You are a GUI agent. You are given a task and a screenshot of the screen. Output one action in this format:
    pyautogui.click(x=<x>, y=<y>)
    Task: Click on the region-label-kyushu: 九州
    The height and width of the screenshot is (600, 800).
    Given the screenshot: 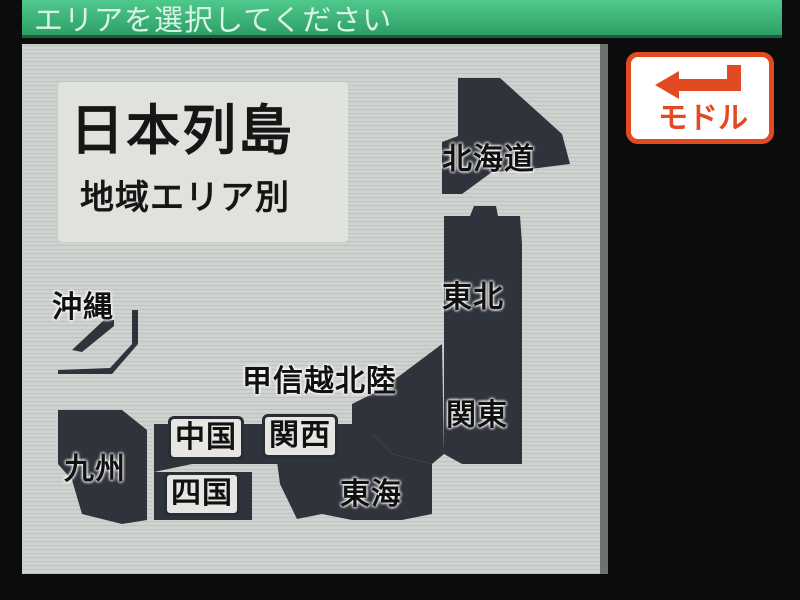 What is the action you would take?
    pyautogui.click(x=95, y=466)
    